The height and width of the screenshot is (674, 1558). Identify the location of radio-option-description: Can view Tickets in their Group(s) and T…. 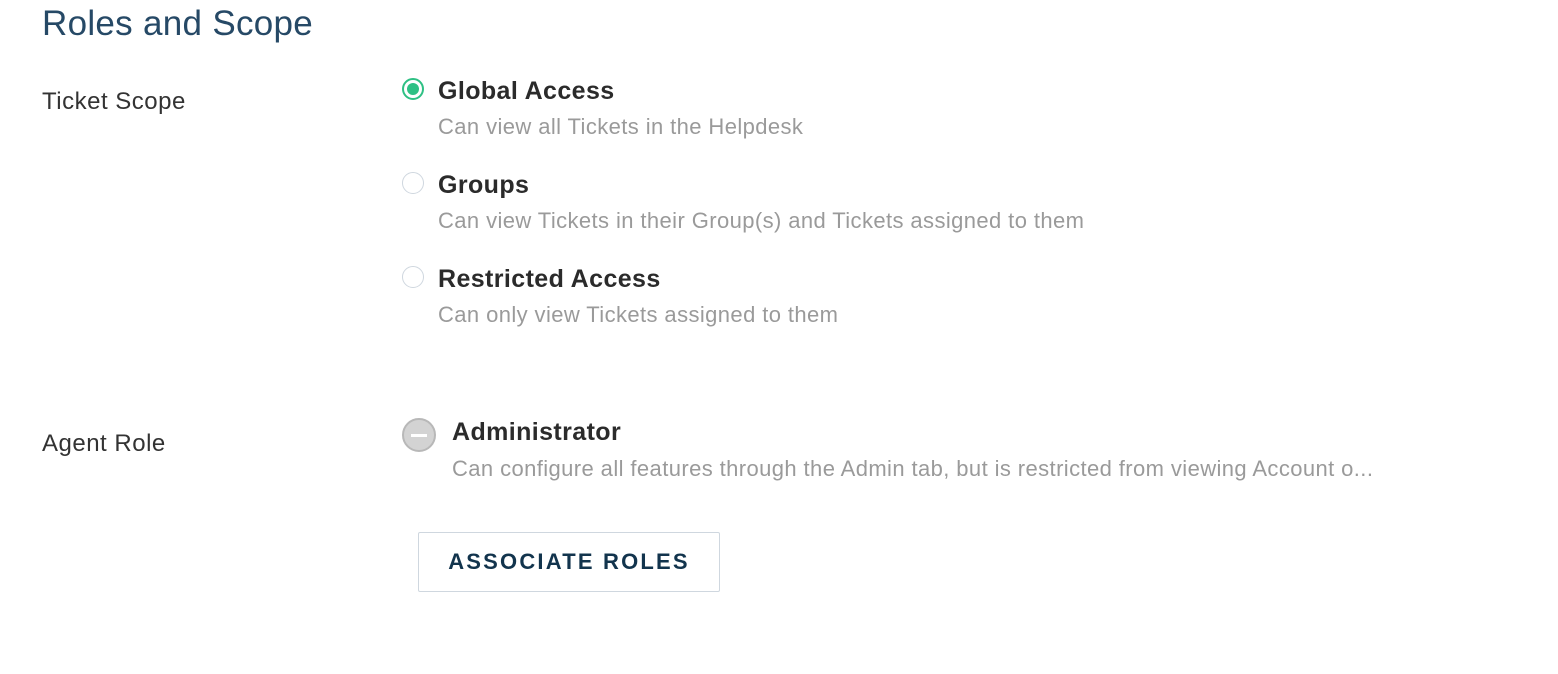
(761, 220).